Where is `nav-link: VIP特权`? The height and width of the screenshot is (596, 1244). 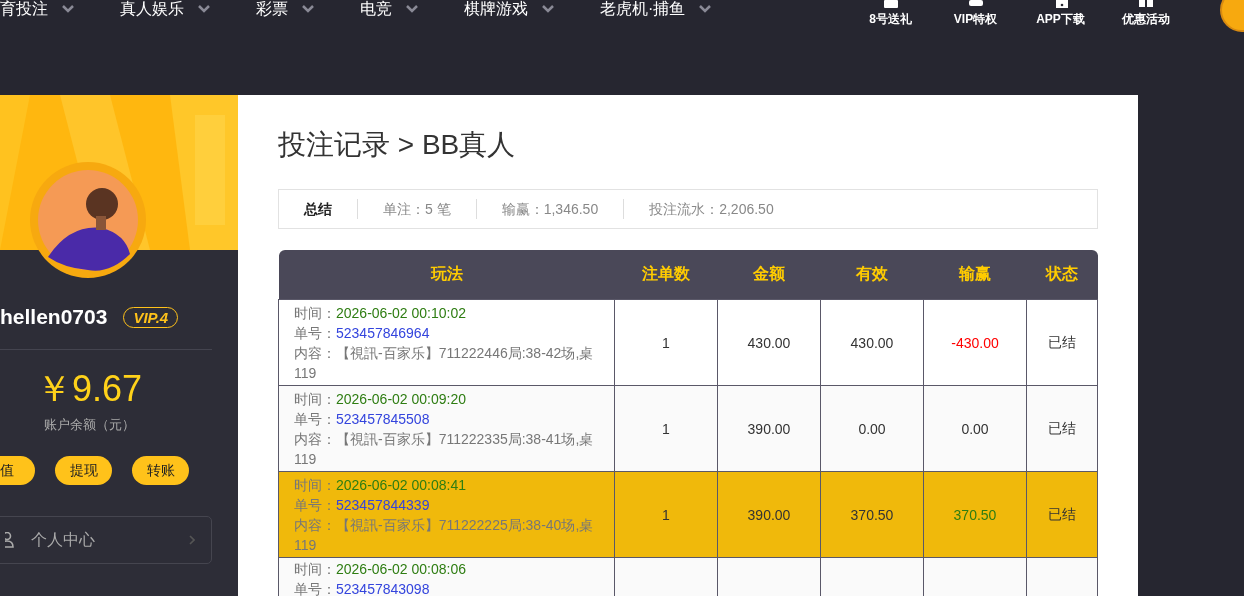
nav-link: VIP特权 is located at coordinates (975, 19).